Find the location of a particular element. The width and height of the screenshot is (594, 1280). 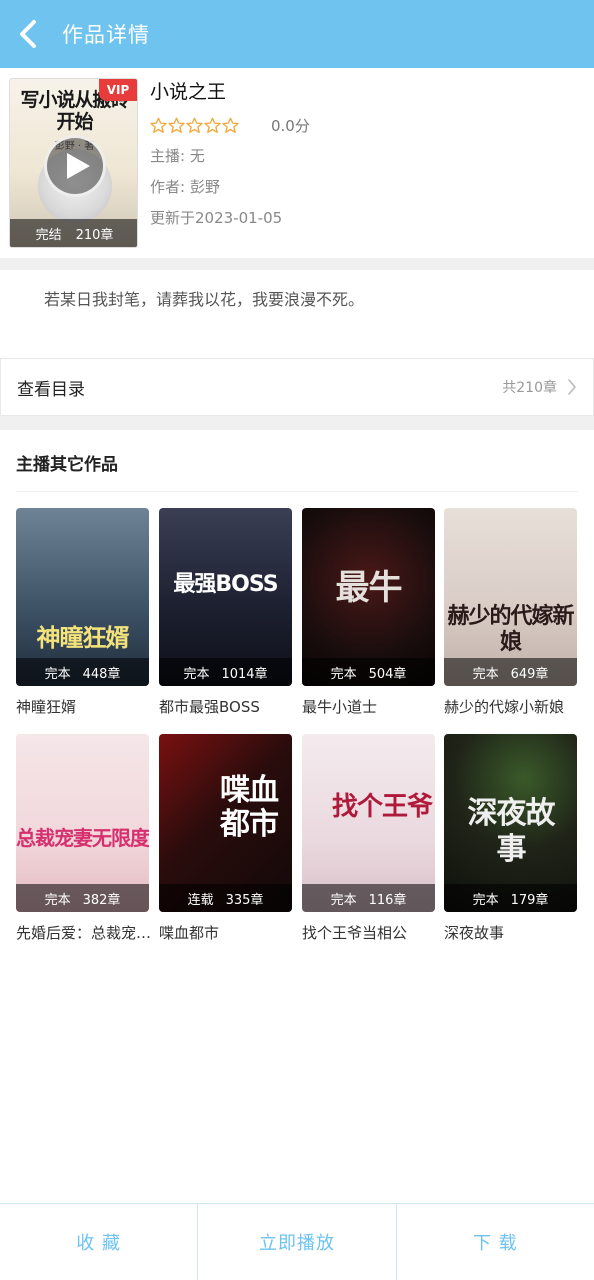

thumb-cover-text: 深夜故事 is located at coordinates (511, 831).